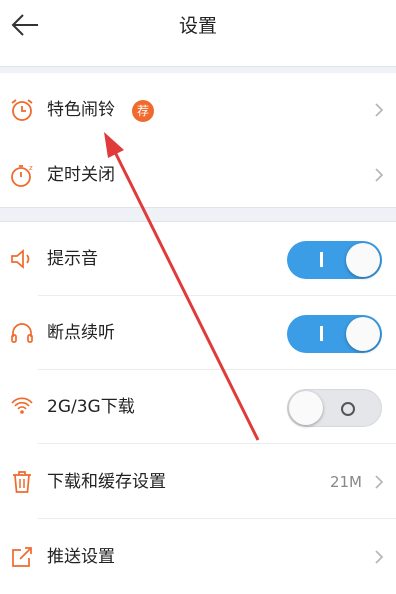 The height and width of the screenshot is (594, 396). I want to click on settings-row-download-cache: 下载和缓存设置 21M, so click(198, 482).